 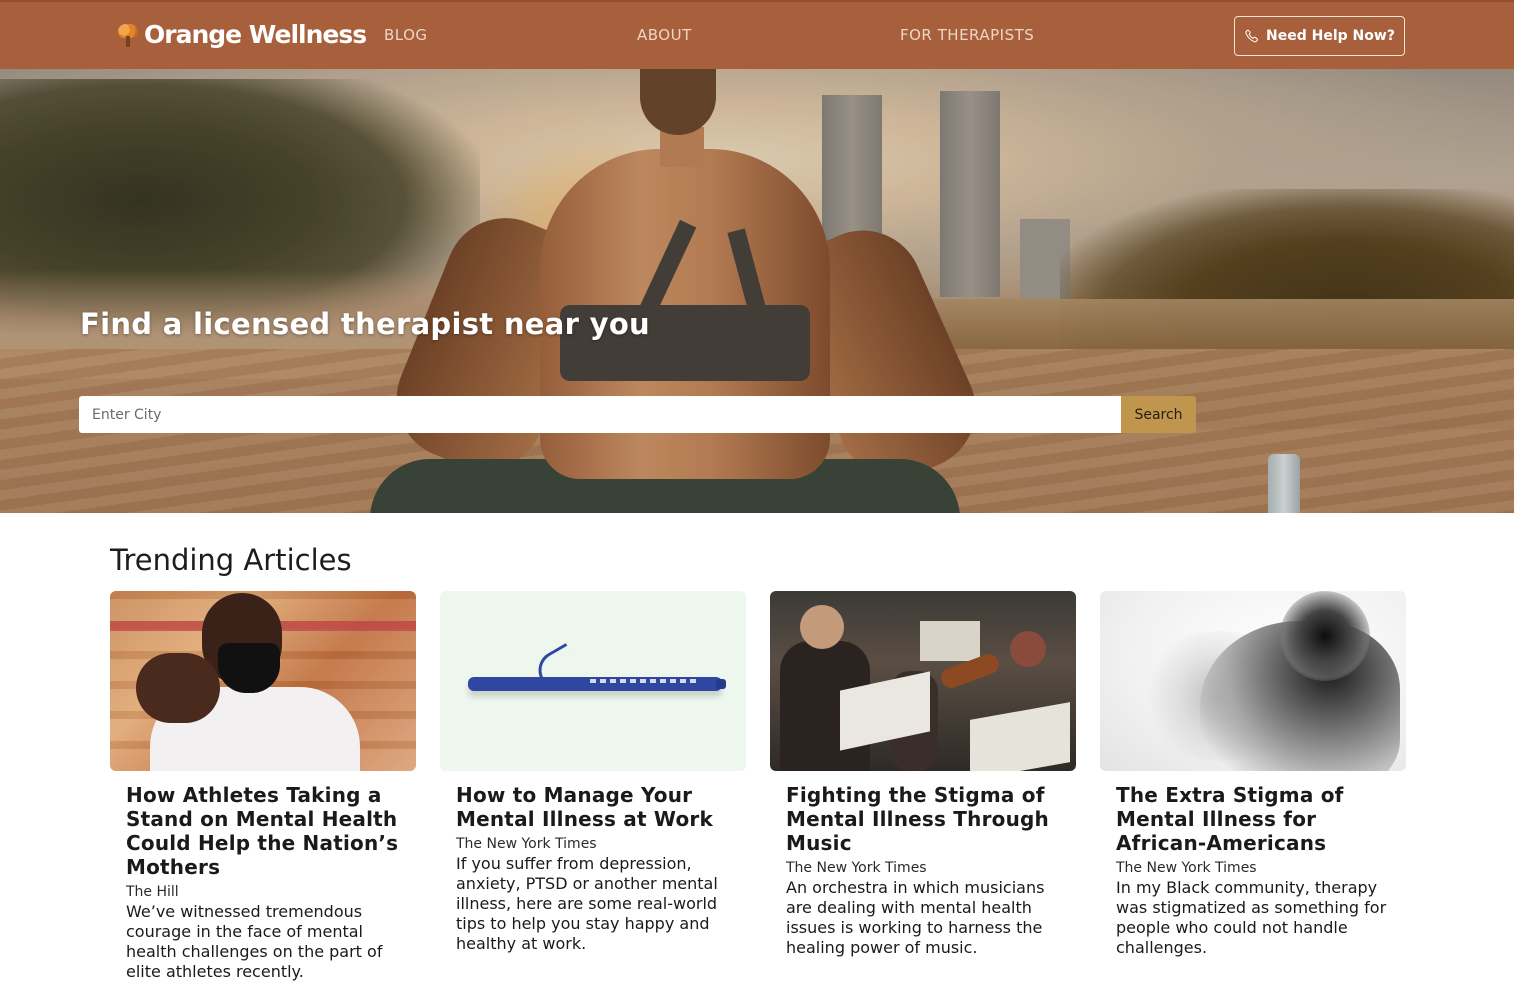 I want to click on phone-icon, so click(x=1252, y=36).